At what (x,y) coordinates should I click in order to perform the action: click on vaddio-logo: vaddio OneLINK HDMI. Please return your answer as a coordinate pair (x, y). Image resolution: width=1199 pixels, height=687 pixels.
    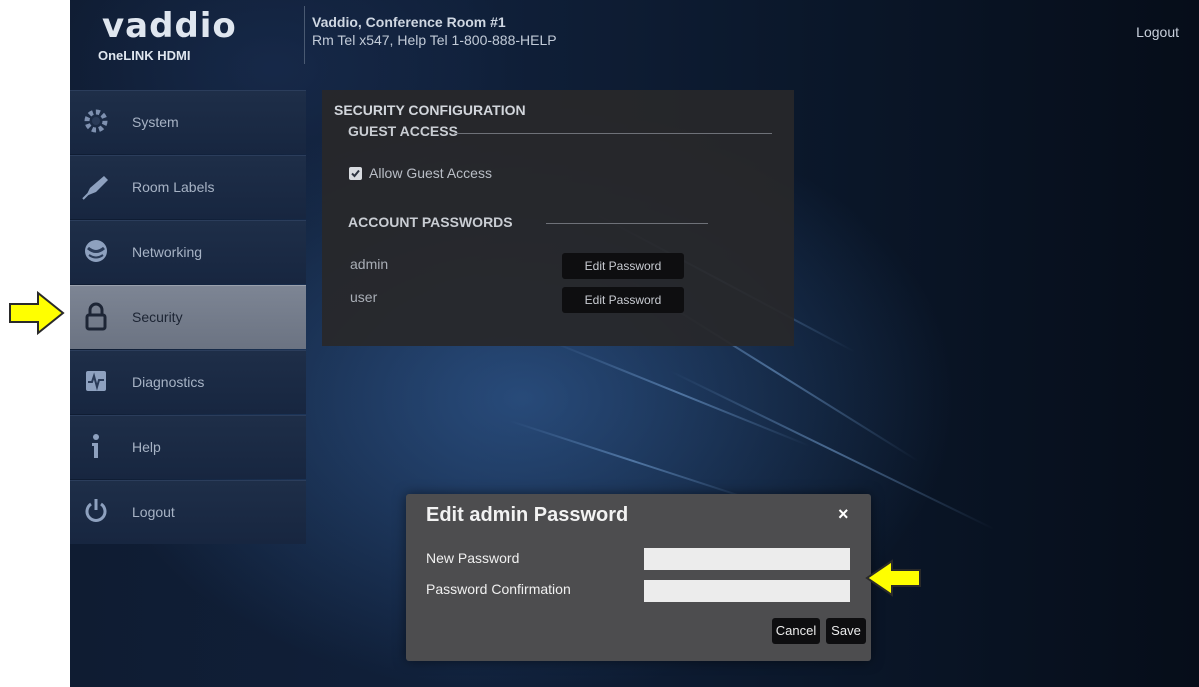
    Looking at the image, I should click on (189, 37).